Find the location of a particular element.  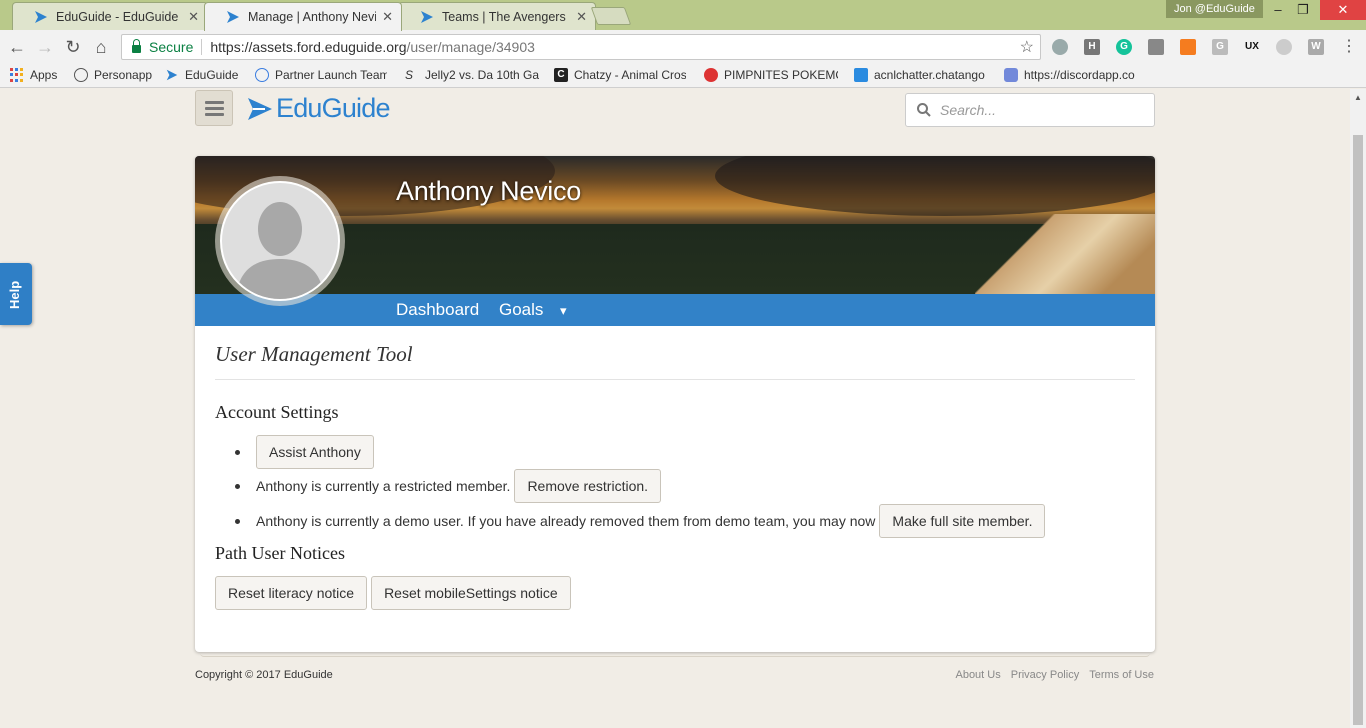

secure-label: Secure is located at coordinates (171, 47).